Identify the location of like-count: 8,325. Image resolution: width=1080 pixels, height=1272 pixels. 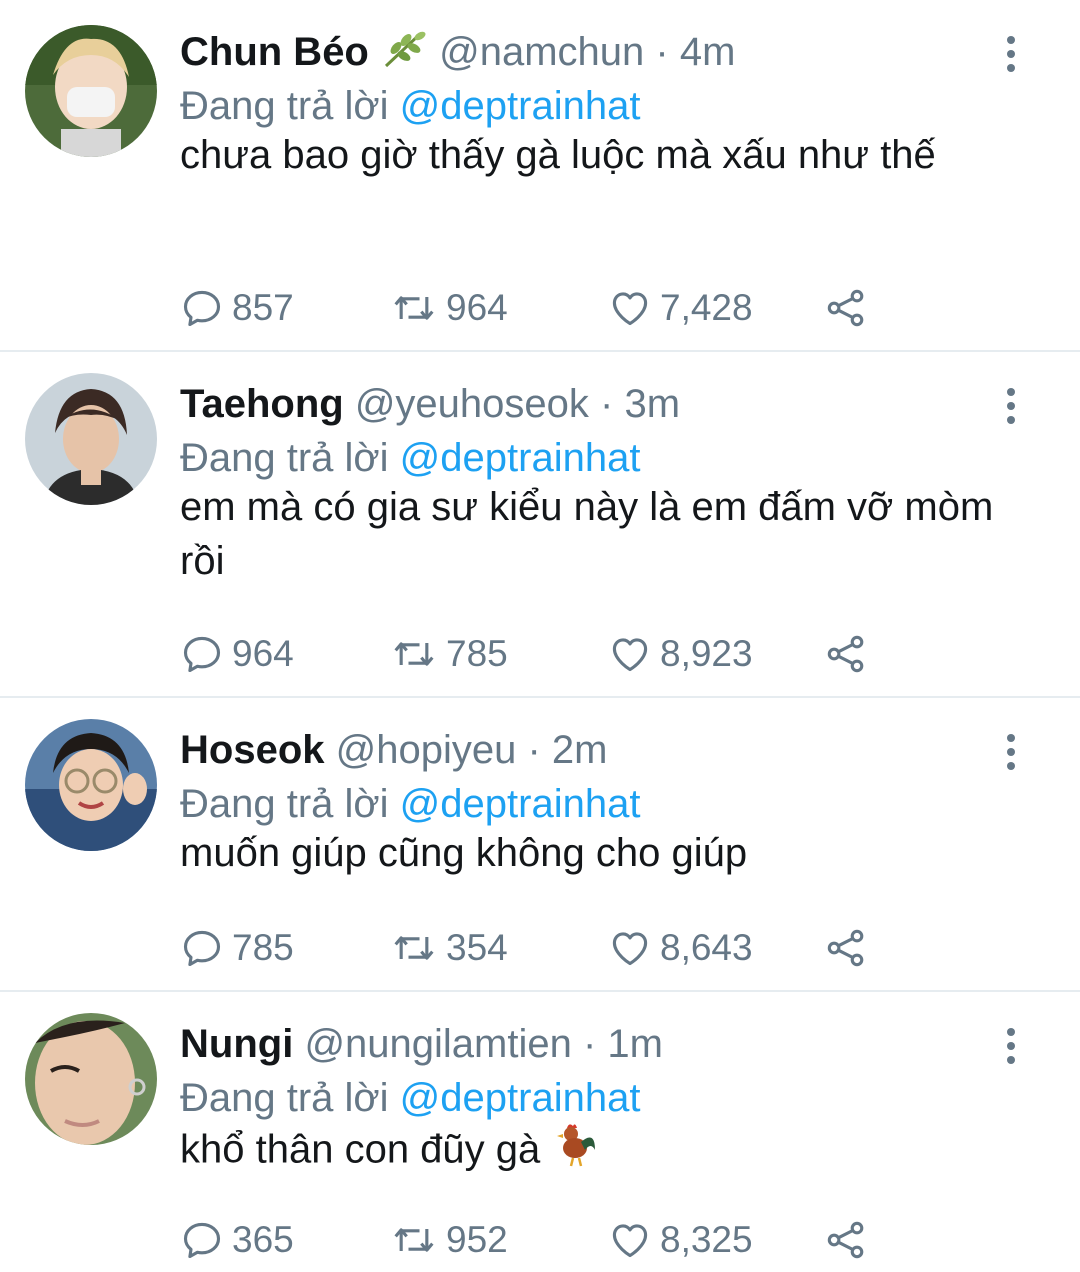
(706, 1239).